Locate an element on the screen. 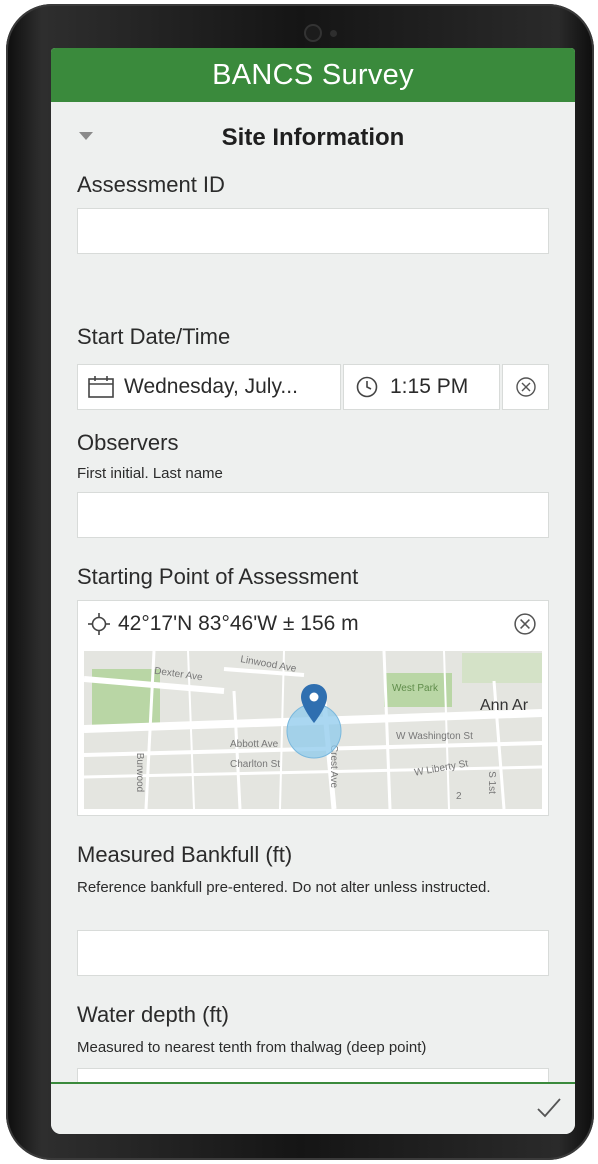 The height and width of the screenshot is (1164, 598). start-datetime-label: Start Date/Time is located at coordinates (154, 336).